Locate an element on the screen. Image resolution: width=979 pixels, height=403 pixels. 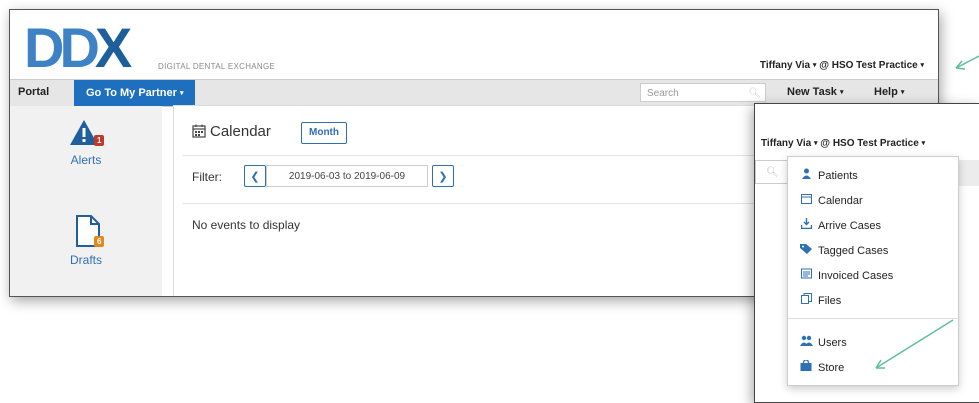
menu-item-label: Tagged Cases is located at coordinates (853, 251).